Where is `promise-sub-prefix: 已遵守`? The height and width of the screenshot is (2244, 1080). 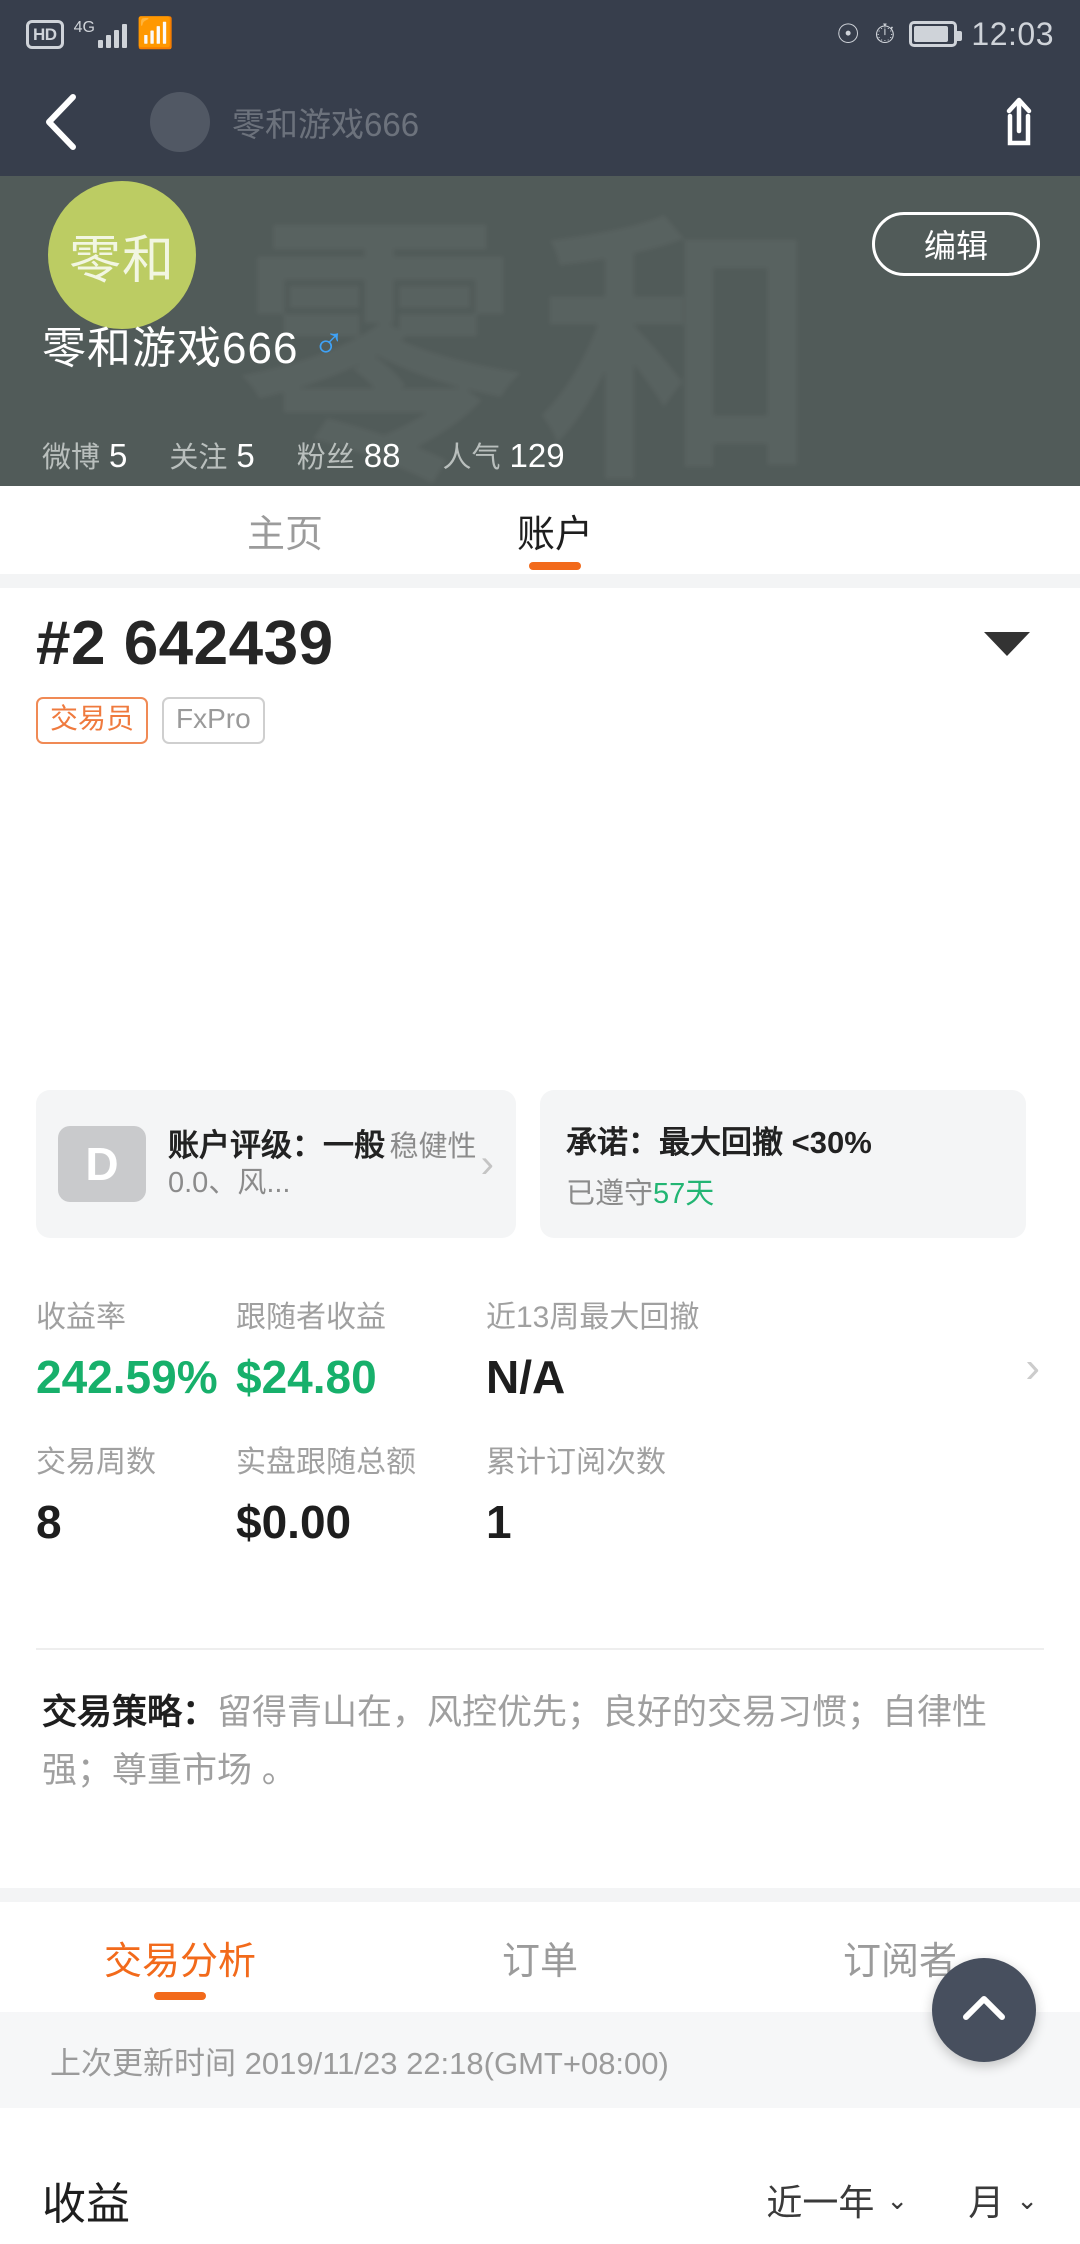 promise-sub-prefix: 已遵守 is located at coordinates (610, 1193).